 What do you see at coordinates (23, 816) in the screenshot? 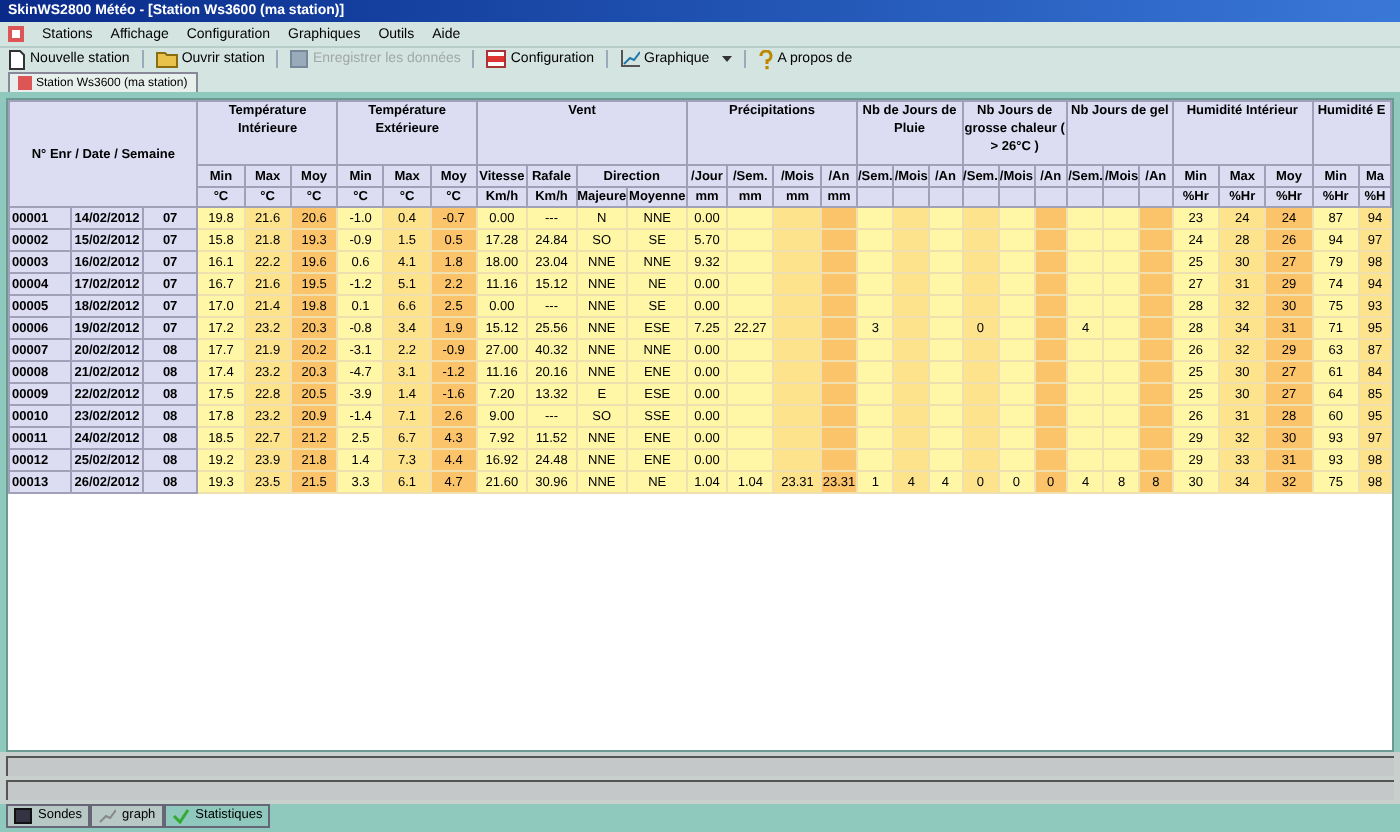
I see `monitor-icon` at bounding box center [23, 816].